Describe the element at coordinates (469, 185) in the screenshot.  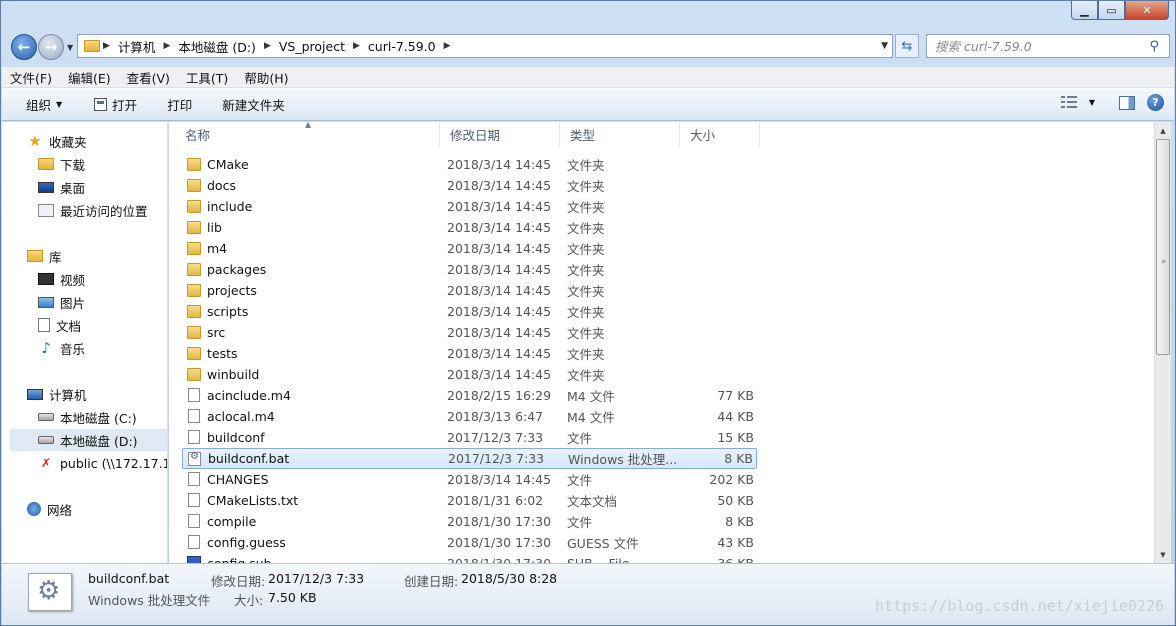
I see `file-row: docs 2018/3/14 14:45 文件夹` at that location.